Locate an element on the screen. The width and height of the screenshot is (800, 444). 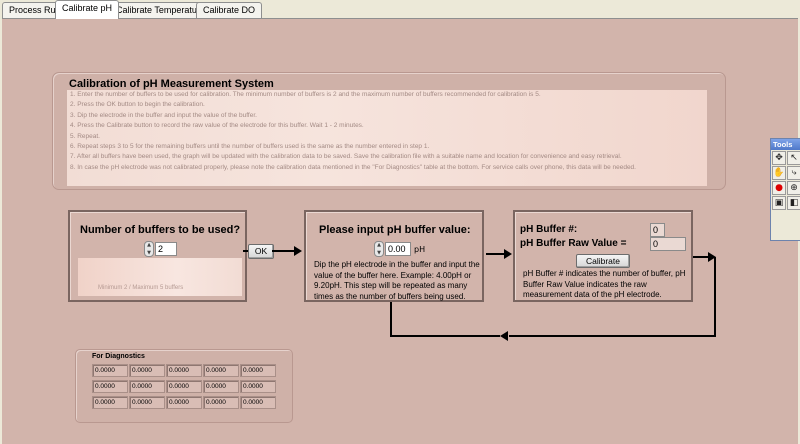
hand-icon: ✋ is located at coordinates (779, 173).